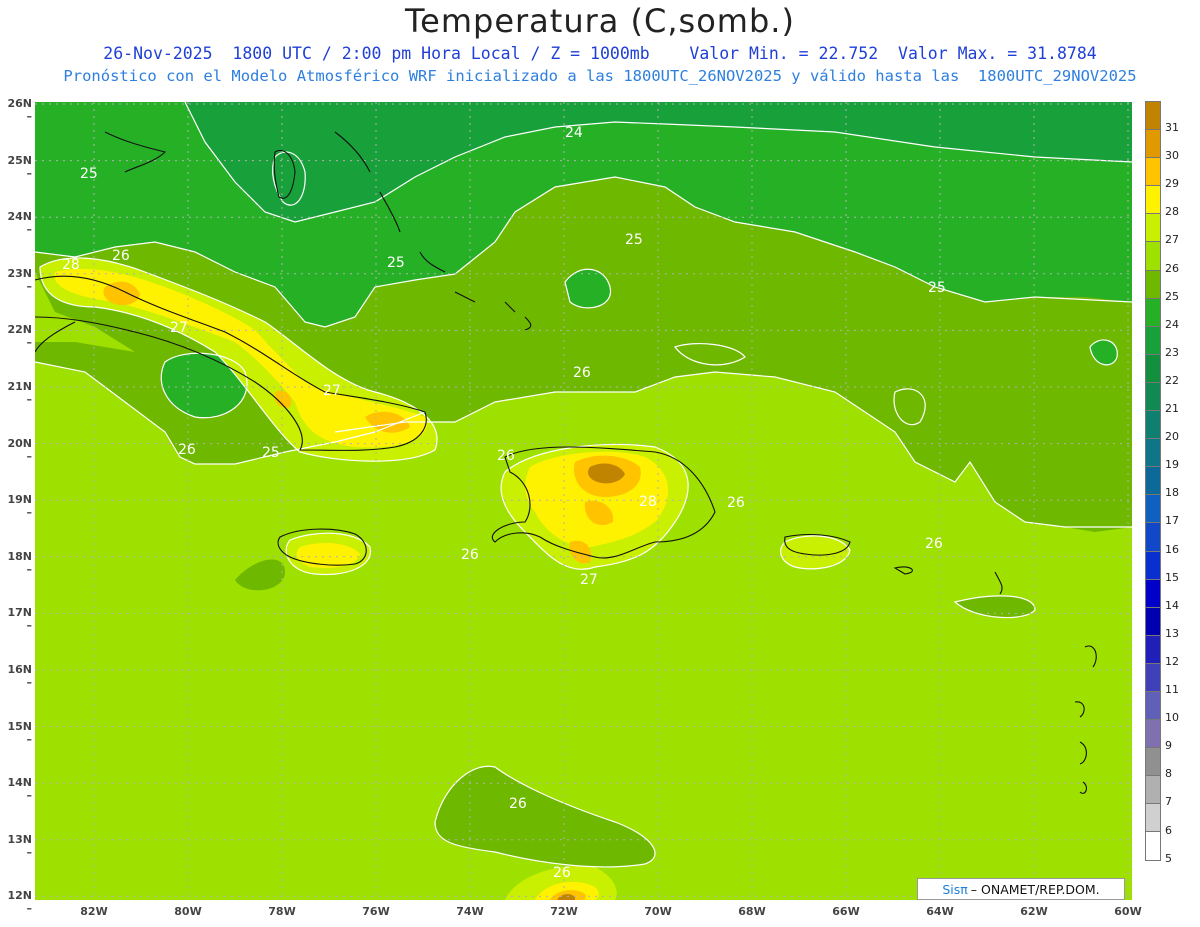 This screenshot has width=1200, height=927. Describe the element at coordinates (1172, 212) in the screenshot. I see `colorbar-label: 28` at that location.